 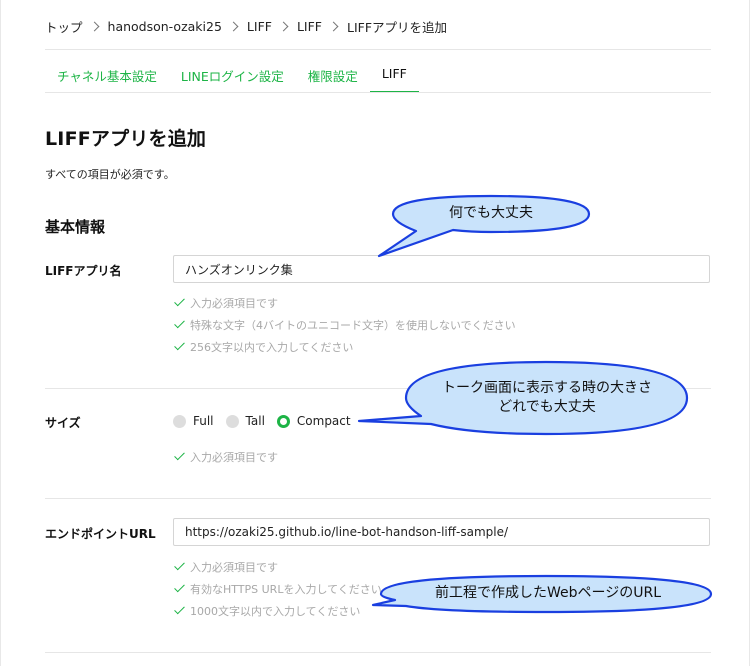 I want to click on callout-text-size-2: どれでも大丈夫, so click(x=547, y=407).